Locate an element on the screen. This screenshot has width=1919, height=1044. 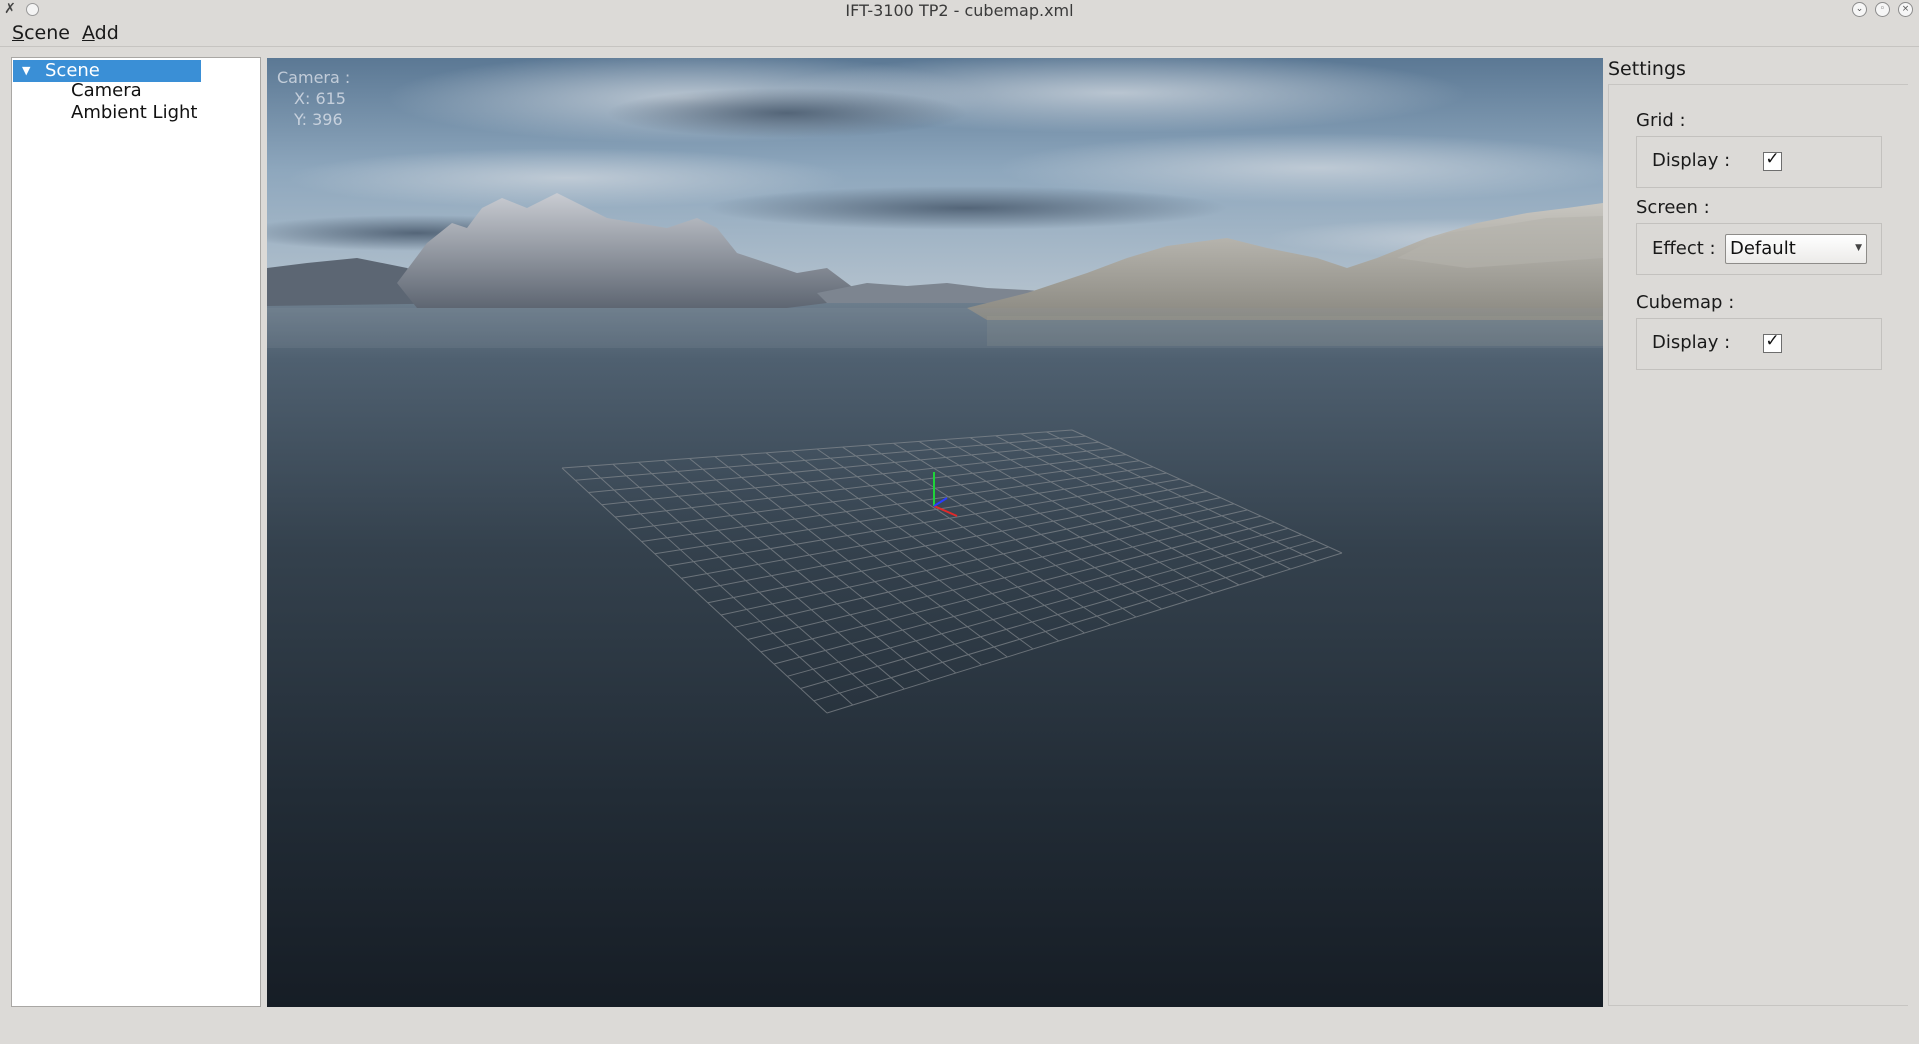
window-title: IFT-3100 TP2 - cubemap.xml is located at coordinates (959, 10).